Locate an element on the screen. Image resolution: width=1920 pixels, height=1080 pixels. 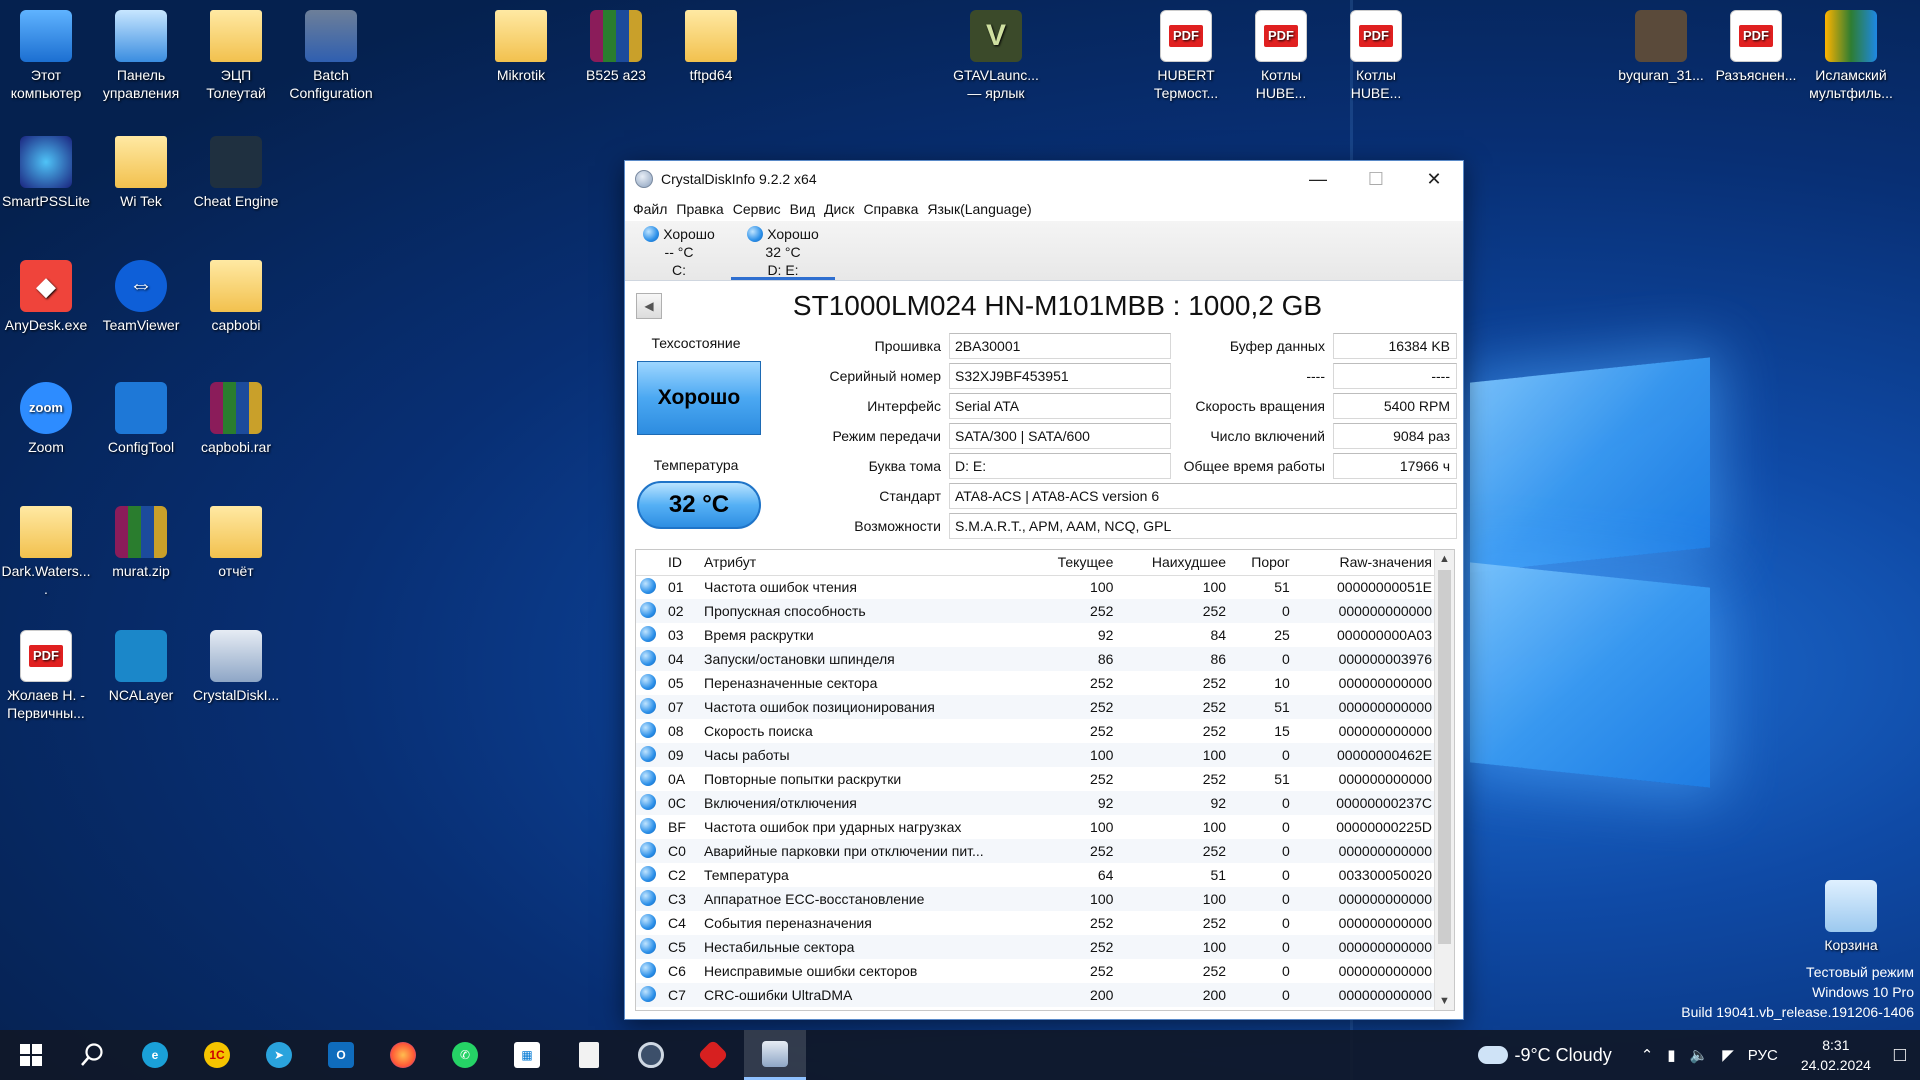
taskbar-1c: 1С is located at coordinates (217, 1055).